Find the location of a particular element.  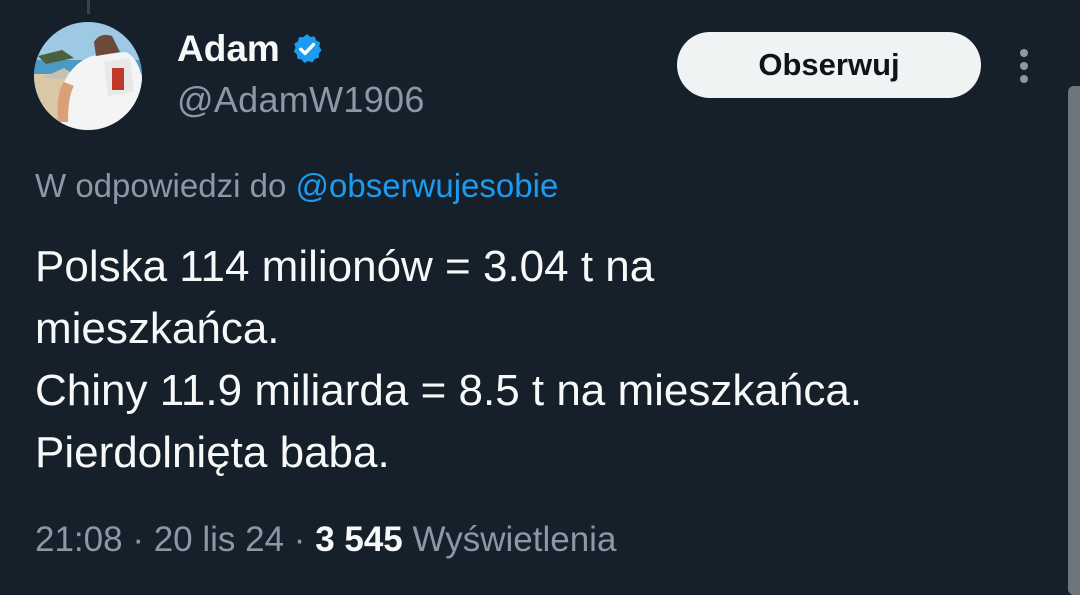

thread-connector-line is located at coordinates (88, 7).